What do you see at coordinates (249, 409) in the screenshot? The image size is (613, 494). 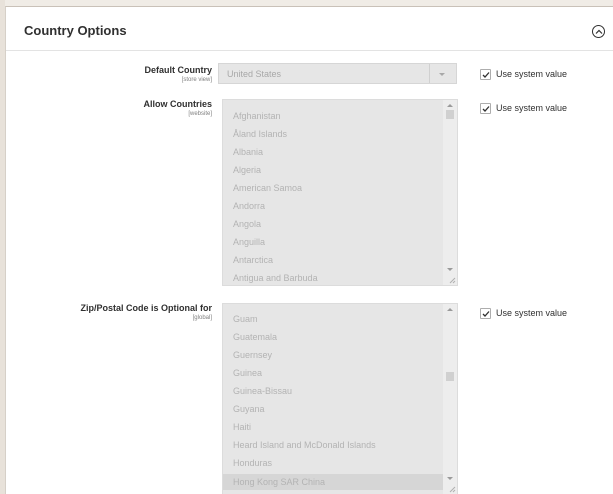 I see `list-item: Guyana` at bounding box center [249, 409].